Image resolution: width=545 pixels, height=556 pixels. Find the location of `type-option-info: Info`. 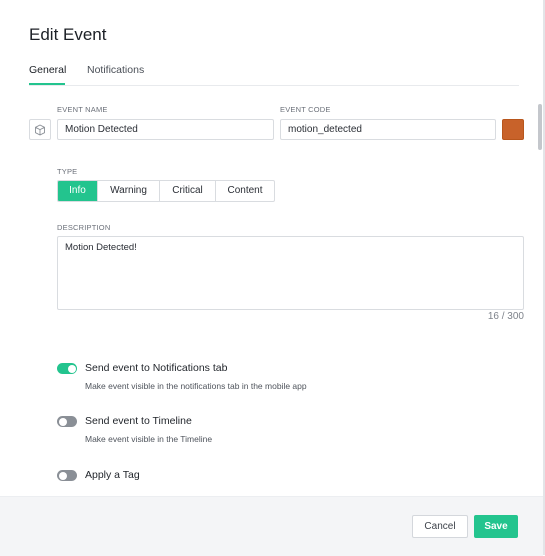

type-option-info: Info is located at coordinates (77, 191).